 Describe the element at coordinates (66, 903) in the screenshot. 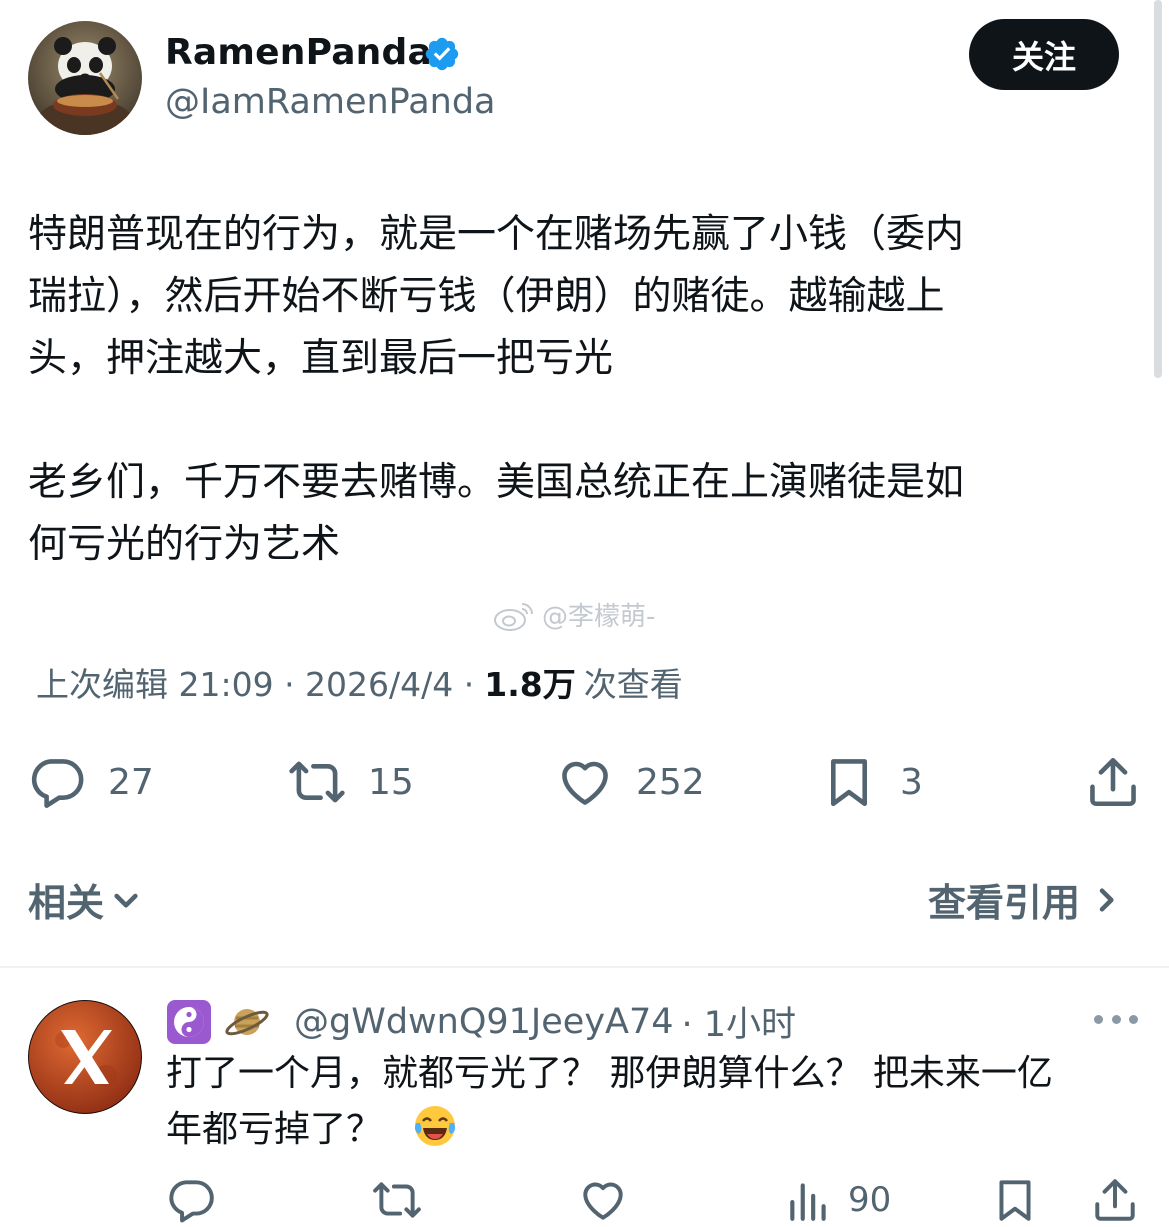

I see `related-label: 相关` at that location.